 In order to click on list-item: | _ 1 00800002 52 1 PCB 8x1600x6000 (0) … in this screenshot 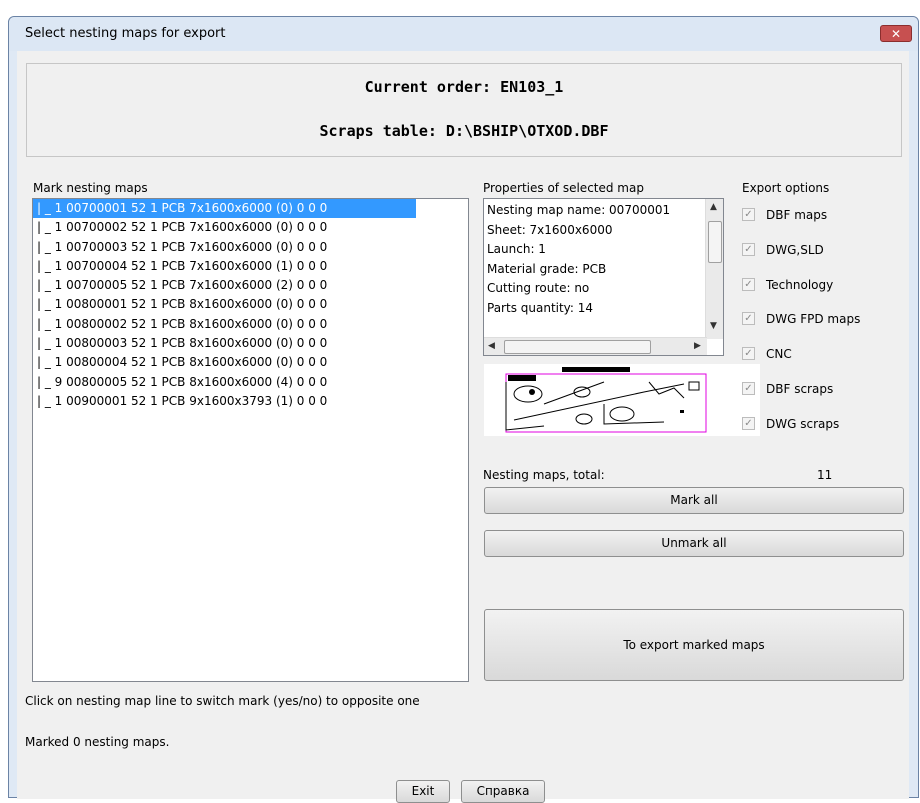, I will do `click(250, 324)`.